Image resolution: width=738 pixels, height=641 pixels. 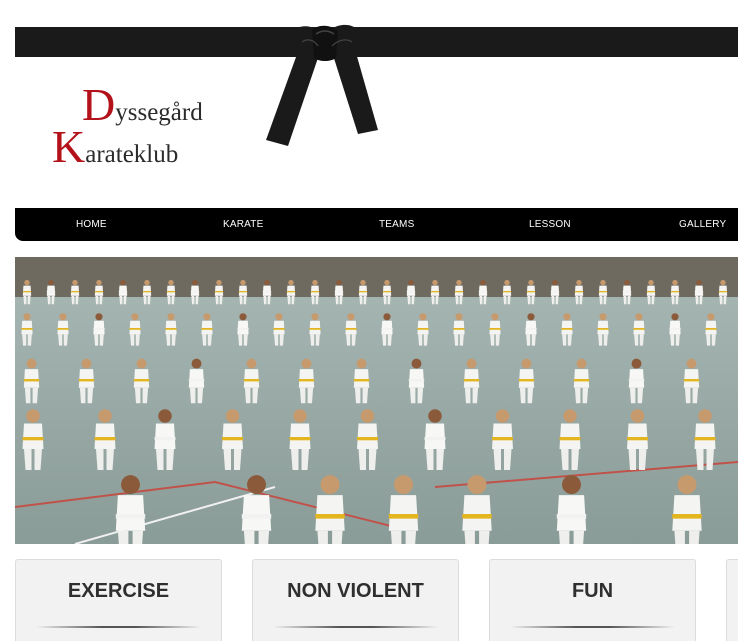 I want to click on nav-item-lesson: LESSON, so click(x=550, y=224).